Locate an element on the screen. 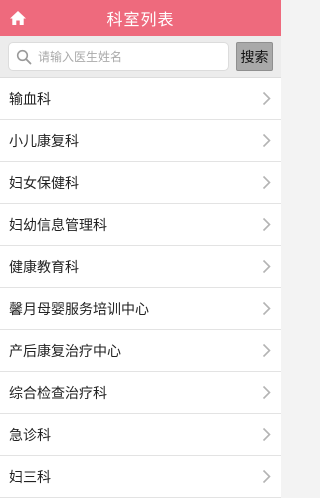  list-item-label: 急诊科 is located at coordinates (30, 435).